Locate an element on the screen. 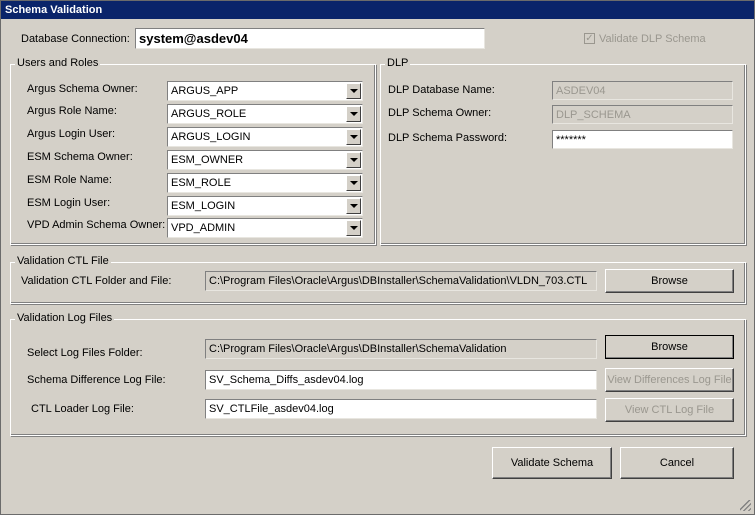  argus-login-user-value: ARGUS_LOGIN is located at coordinates (211, 137).